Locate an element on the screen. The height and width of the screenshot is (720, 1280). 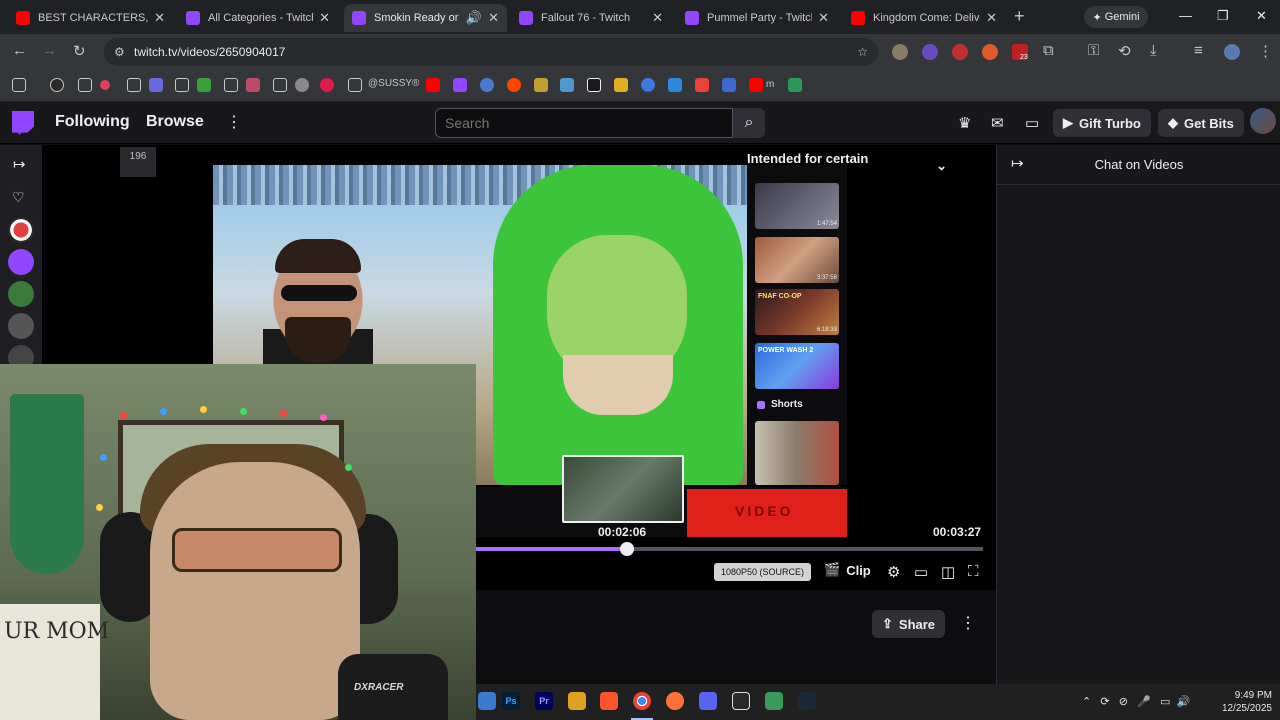
key-icon: ⚿ is located at coordinates (1093, 50).